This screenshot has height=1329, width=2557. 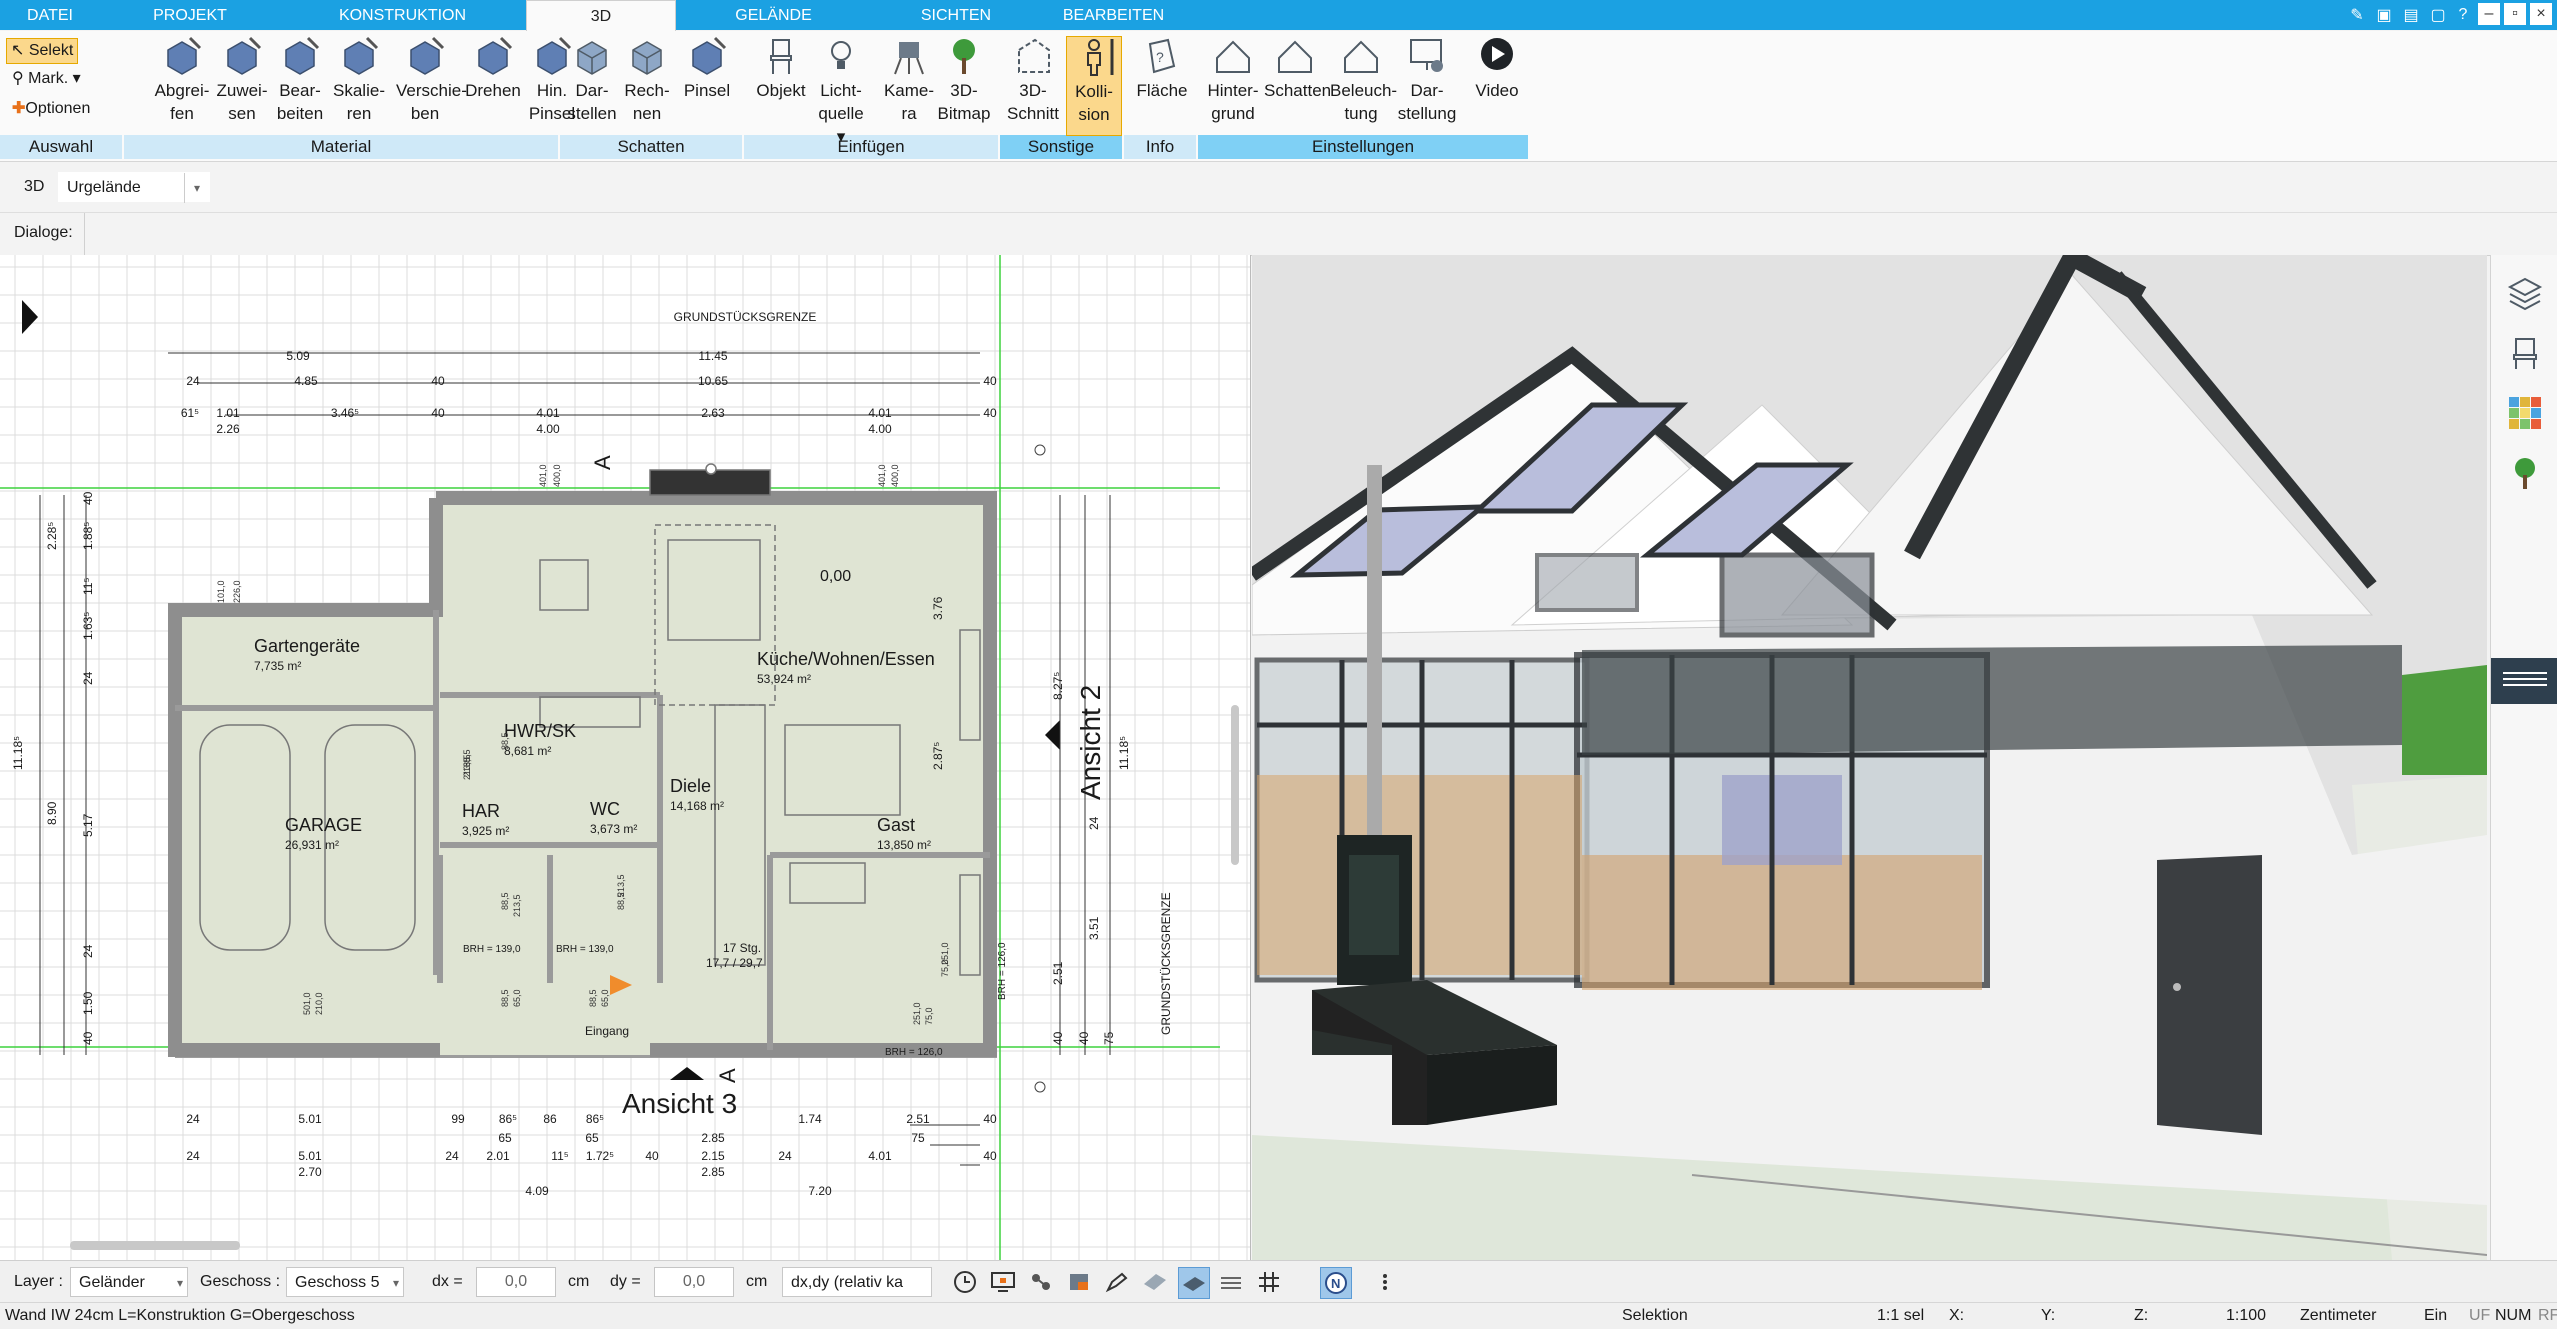 I want to click on chevron-down-icon: ▾, so click(x=179, y=1283).